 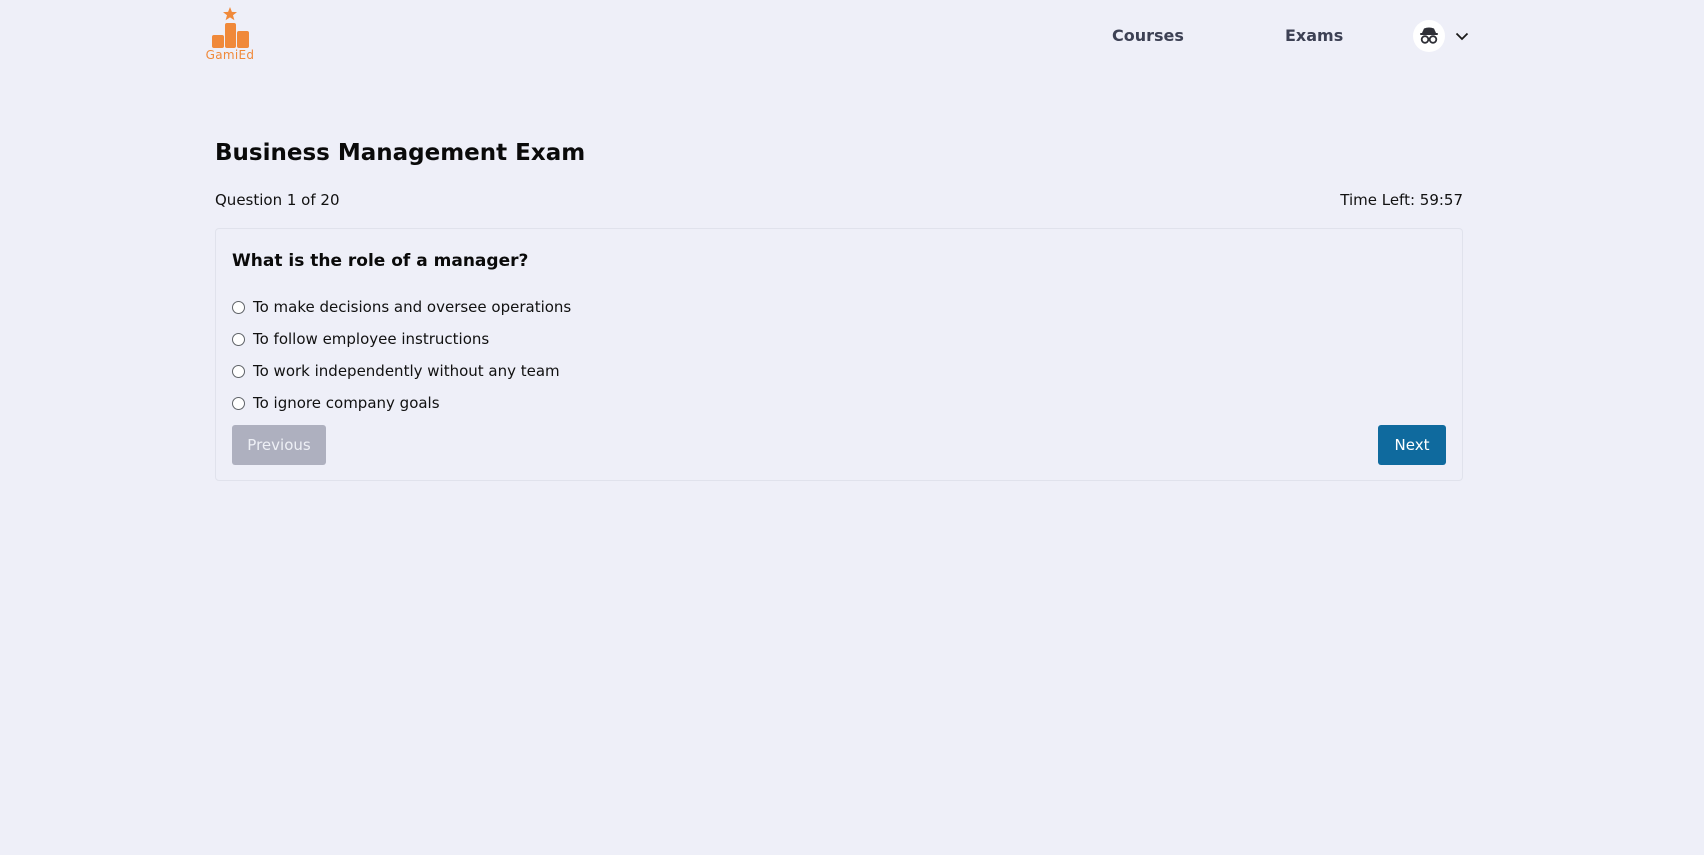 What do you see at coordinates (852, 37) in the screenshot?
I see `top-navbar: GamiEd Courses Exams` at bounding box center [852, 37].